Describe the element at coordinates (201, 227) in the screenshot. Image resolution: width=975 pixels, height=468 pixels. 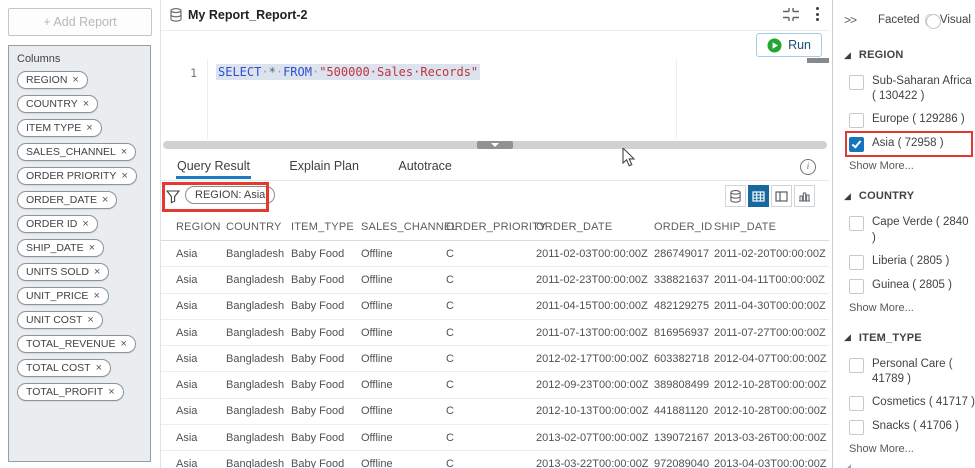
I see `column-header: REGION` at that location.